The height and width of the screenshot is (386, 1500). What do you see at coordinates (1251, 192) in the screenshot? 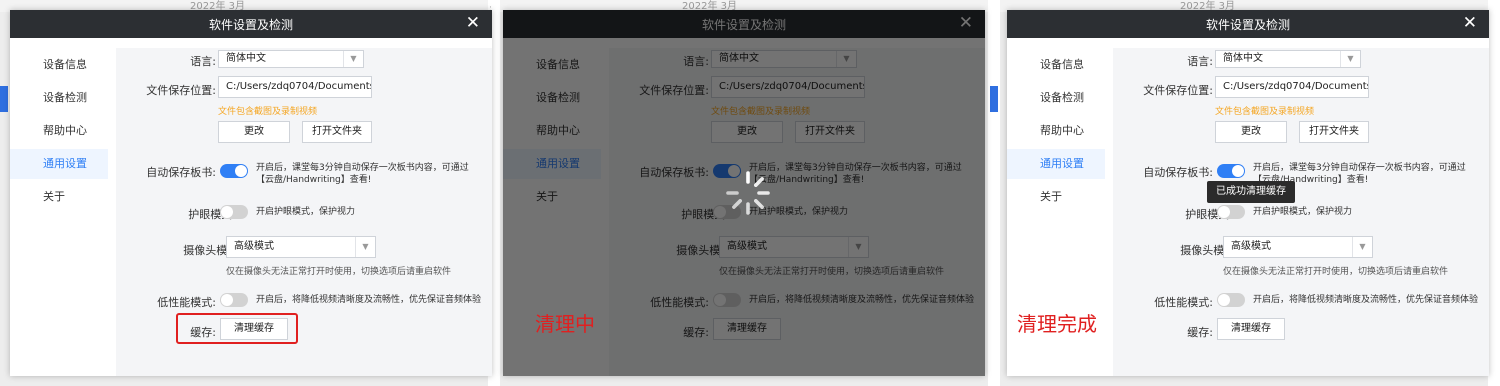
I see `cache-cleared-toast: 已成功清理缓存` at bounding box center [1251, 192].